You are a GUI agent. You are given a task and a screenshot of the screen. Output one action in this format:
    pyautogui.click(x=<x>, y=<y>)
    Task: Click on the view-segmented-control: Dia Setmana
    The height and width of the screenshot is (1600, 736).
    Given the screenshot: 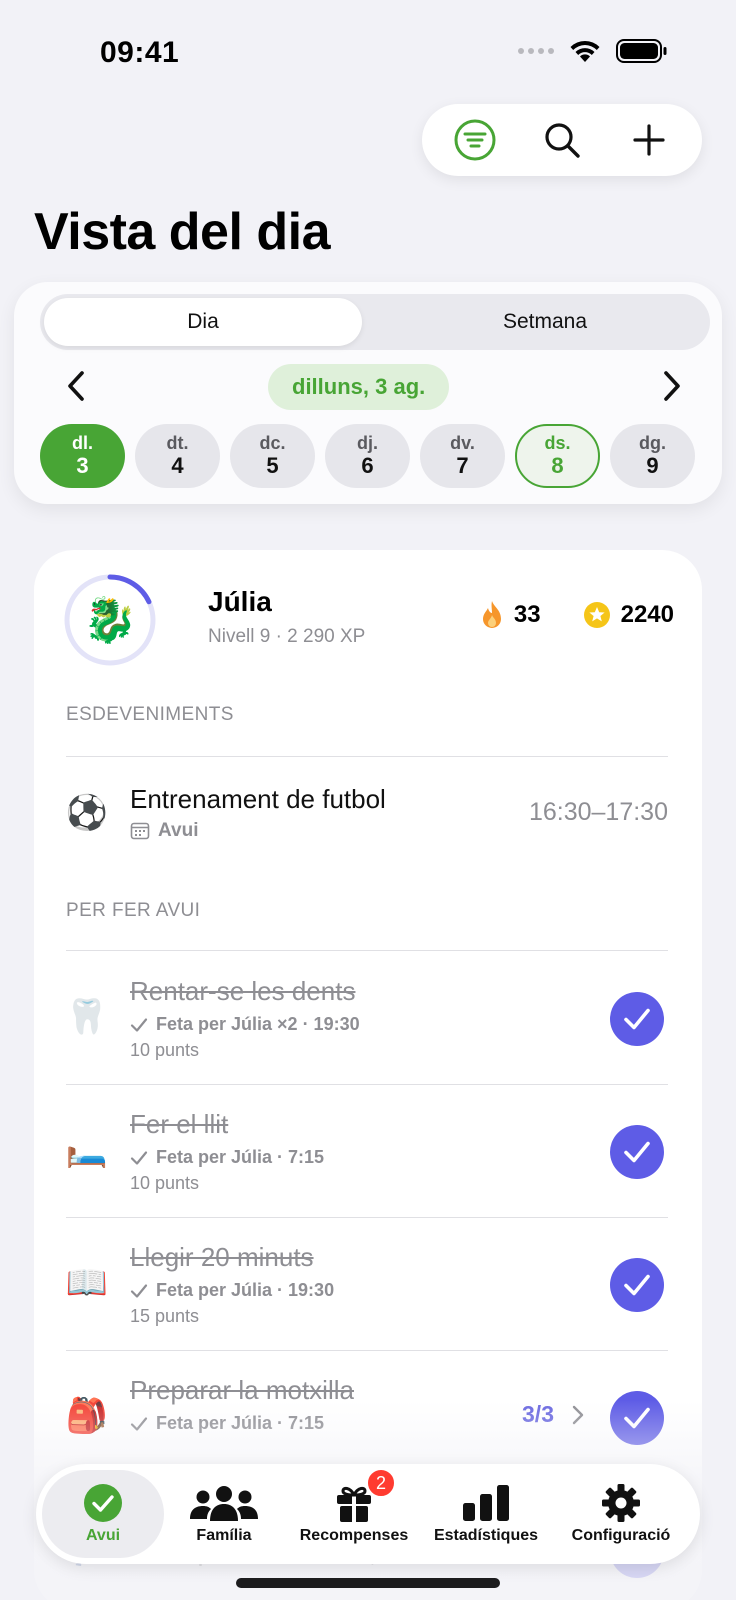 What is the action you would take?
    pyautogui.click(x=375, y=322)
    